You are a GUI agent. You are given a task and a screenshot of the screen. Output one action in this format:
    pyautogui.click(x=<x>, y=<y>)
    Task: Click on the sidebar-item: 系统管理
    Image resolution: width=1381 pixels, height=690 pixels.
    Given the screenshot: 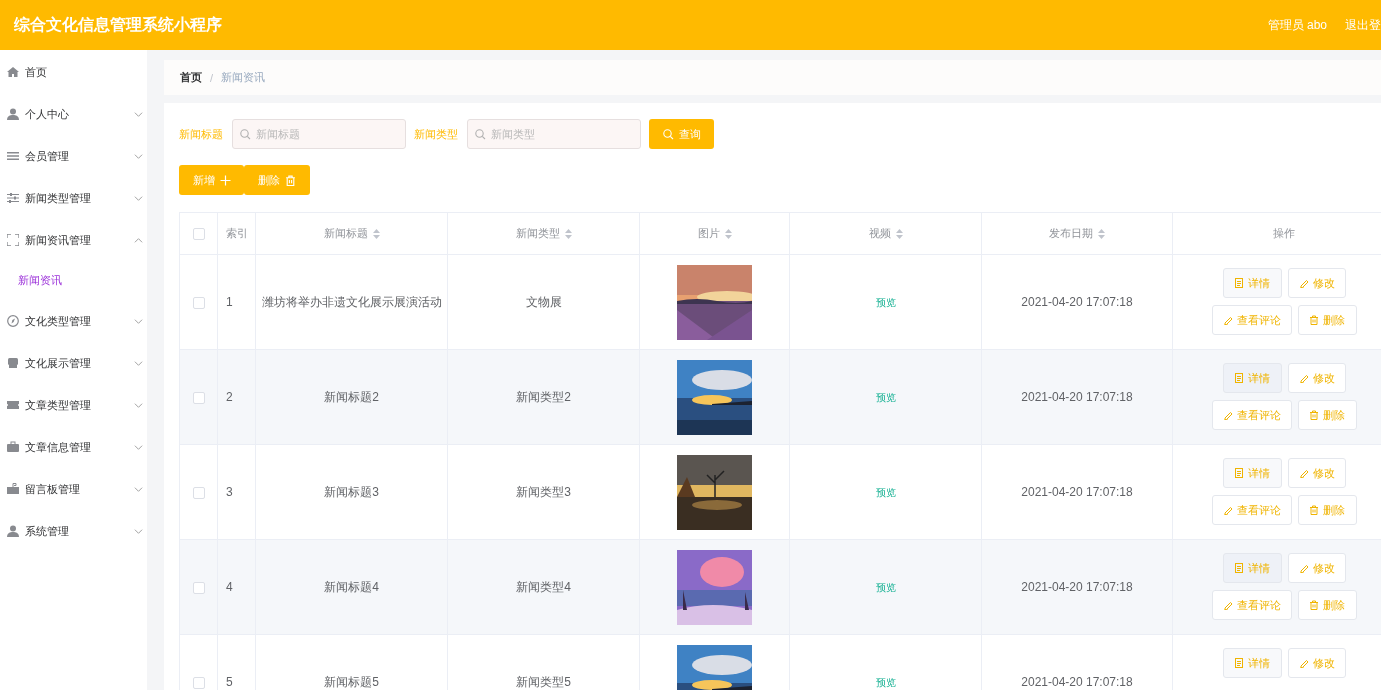 What is the action you would take?
    pyautogui.click(x=73, y=531)
    